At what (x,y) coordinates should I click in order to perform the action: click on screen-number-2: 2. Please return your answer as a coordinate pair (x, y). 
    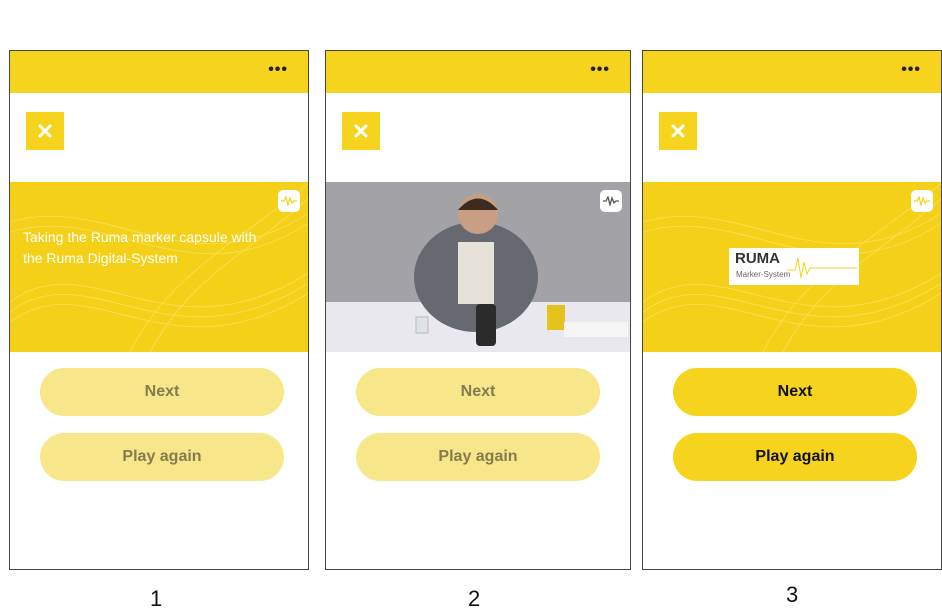
    Looking at the image, I should click on (474, 598).